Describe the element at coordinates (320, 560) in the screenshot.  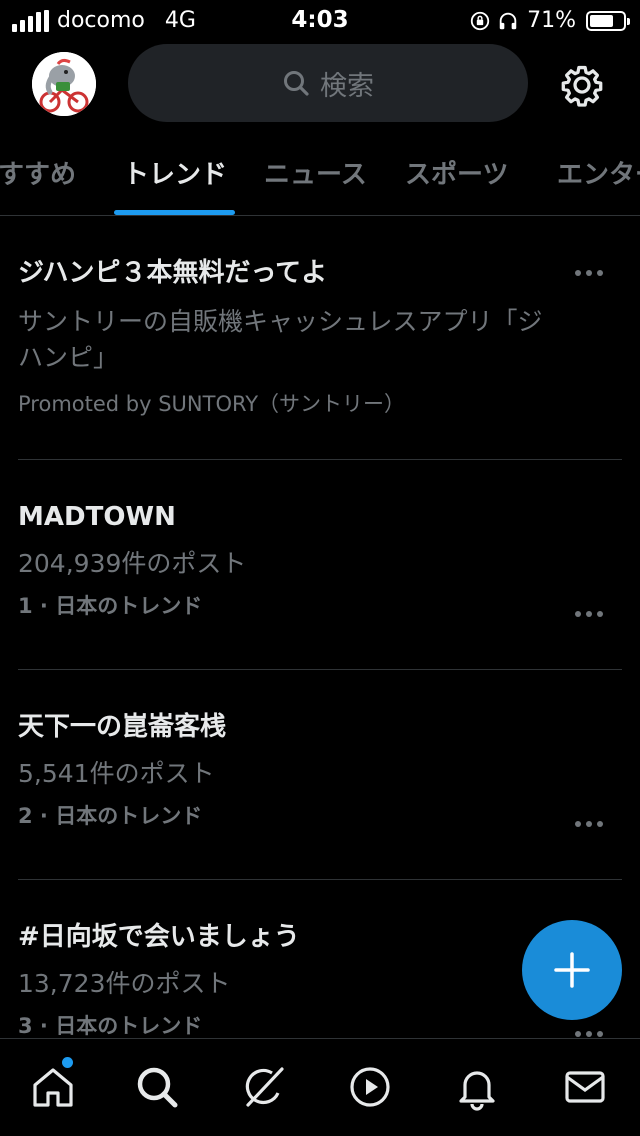
I see `trend-item: MADTOWN 204,939件のポスト 1 · 日本のトレンド` at that location.